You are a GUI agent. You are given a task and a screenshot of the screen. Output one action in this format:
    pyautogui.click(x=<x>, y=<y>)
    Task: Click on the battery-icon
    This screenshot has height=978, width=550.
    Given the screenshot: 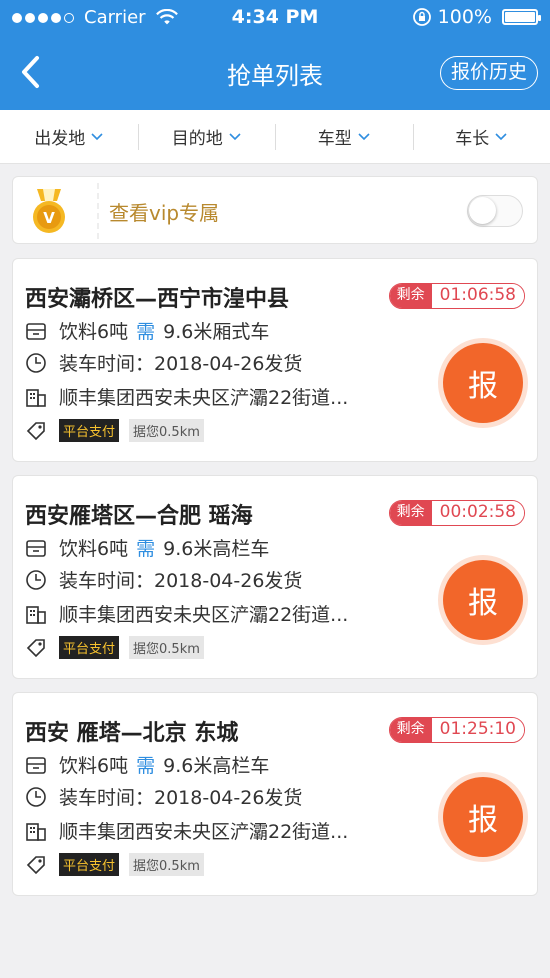 What is the action you would take?
    pyautogui.click(x=521, y=17)
    